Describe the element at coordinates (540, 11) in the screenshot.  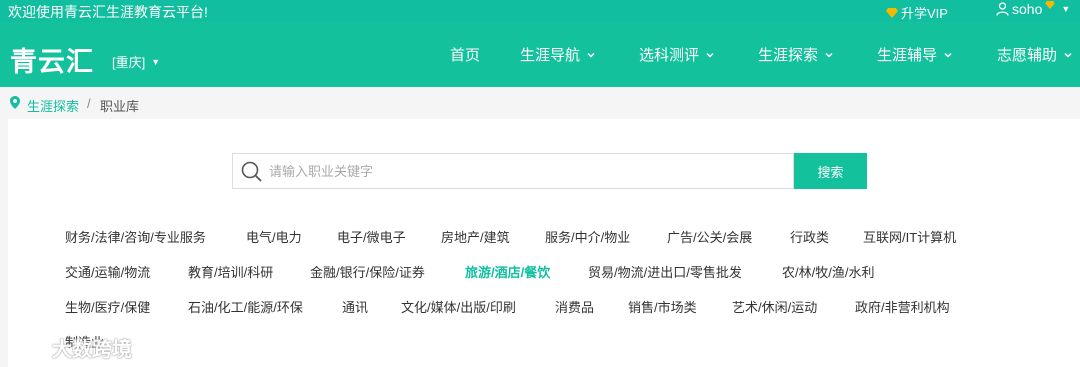
I see `top-bar: 欢迎使用青云汇生涯教育云平台! 升学VIP soho ▼` at that location.